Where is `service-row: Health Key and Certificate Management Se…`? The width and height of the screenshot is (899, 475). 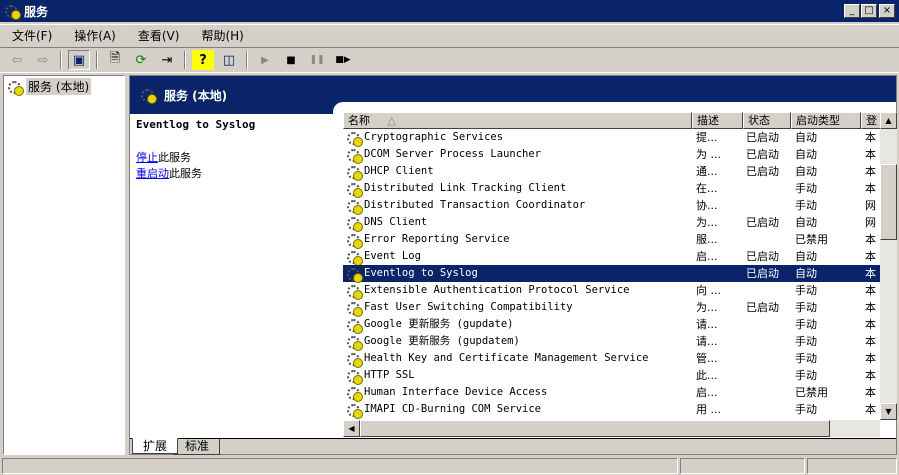
service-row: Health Key and Certificate Management Se… is located at coordinates (611, 359).